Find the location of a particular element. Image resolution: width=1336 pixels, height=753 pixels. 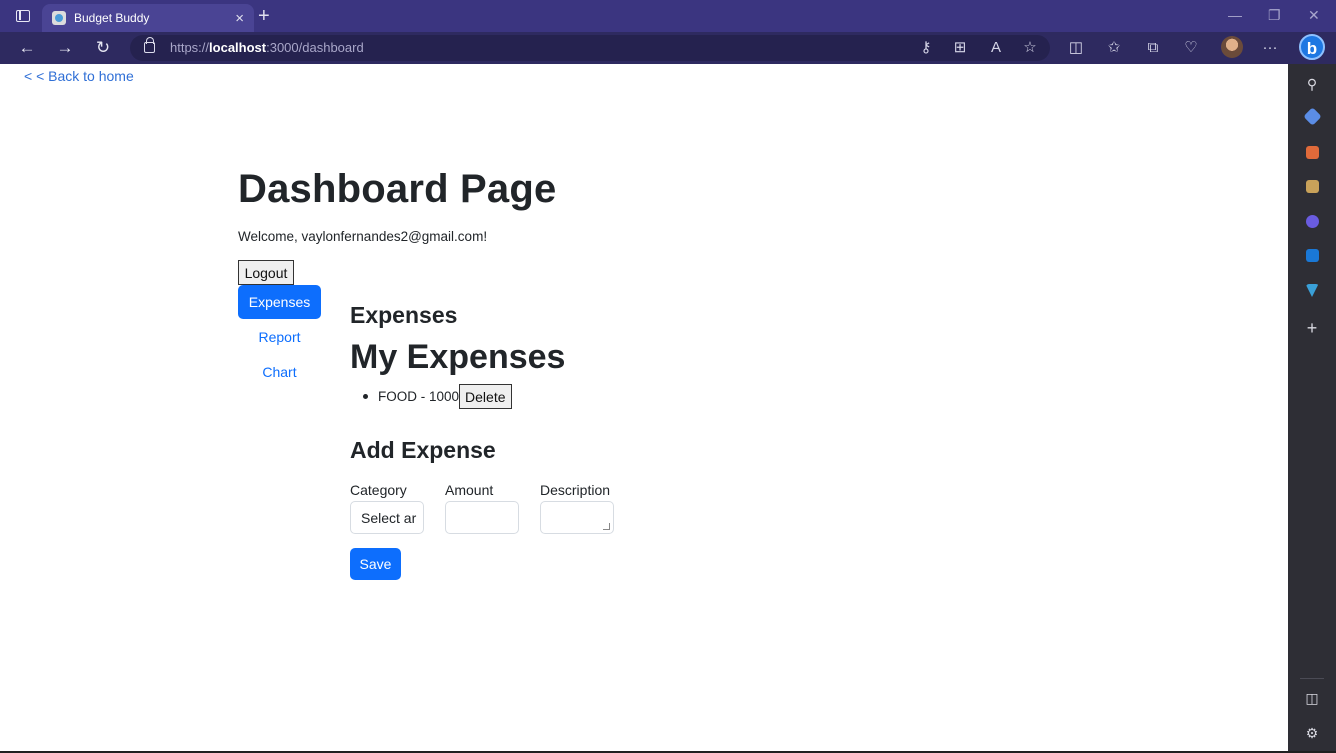

workspaces-icon is located at coordinates (23, 16).